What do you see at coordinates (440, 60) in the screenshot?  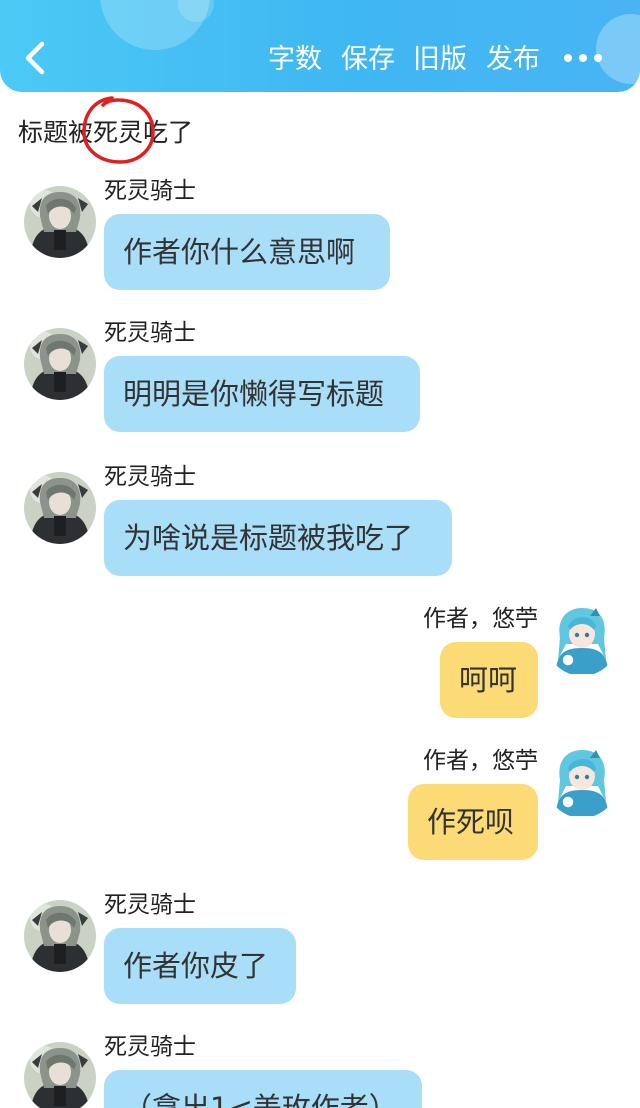 I see `old-version-button: 旧版` at bounding box center [440, 60].